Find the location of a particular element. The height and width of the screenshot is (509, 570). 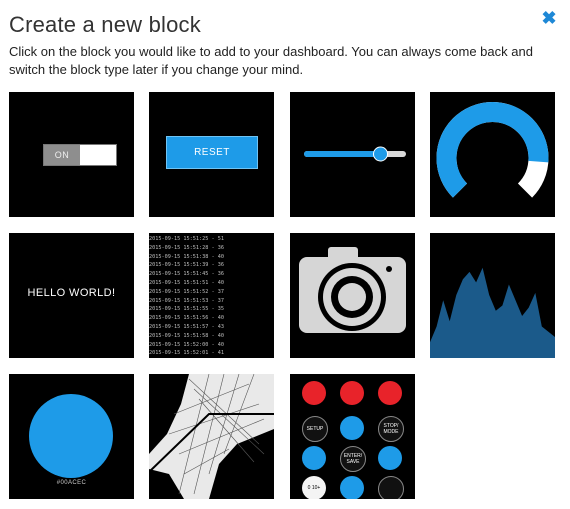

stream-line: 2015-09-15 15:51:57 - 43 is located at coordinates (186, 326).